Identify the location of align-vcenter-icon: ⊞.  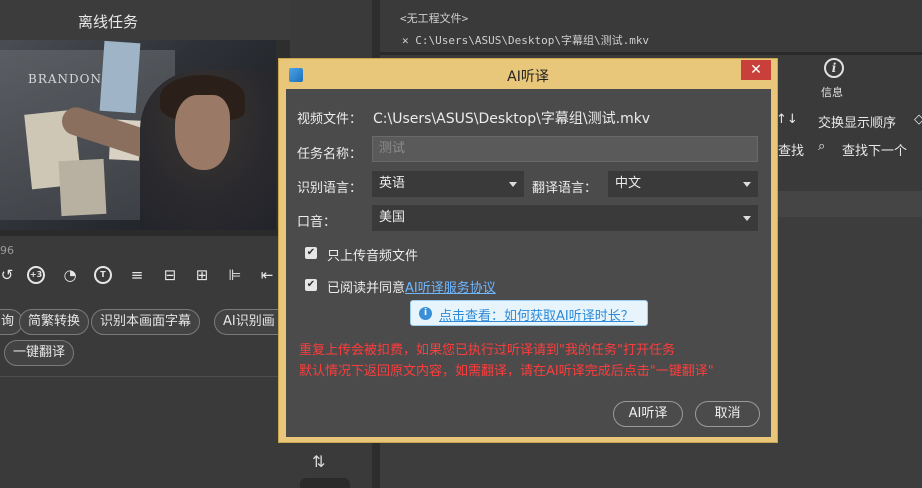
(202, 275).